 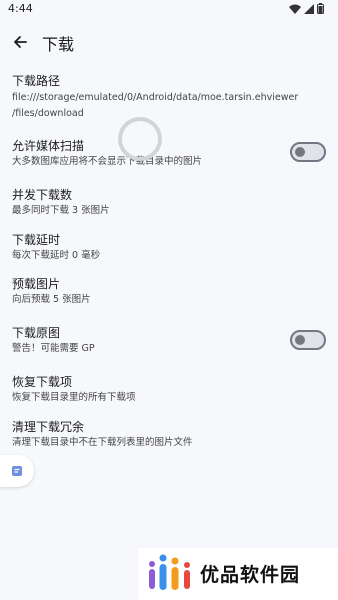 What do you see at coordinates (74, 397) in the screenshot?
I see `setting-summary: 恢复下载目录里的所有下载项` at bounding box center [74, 397].